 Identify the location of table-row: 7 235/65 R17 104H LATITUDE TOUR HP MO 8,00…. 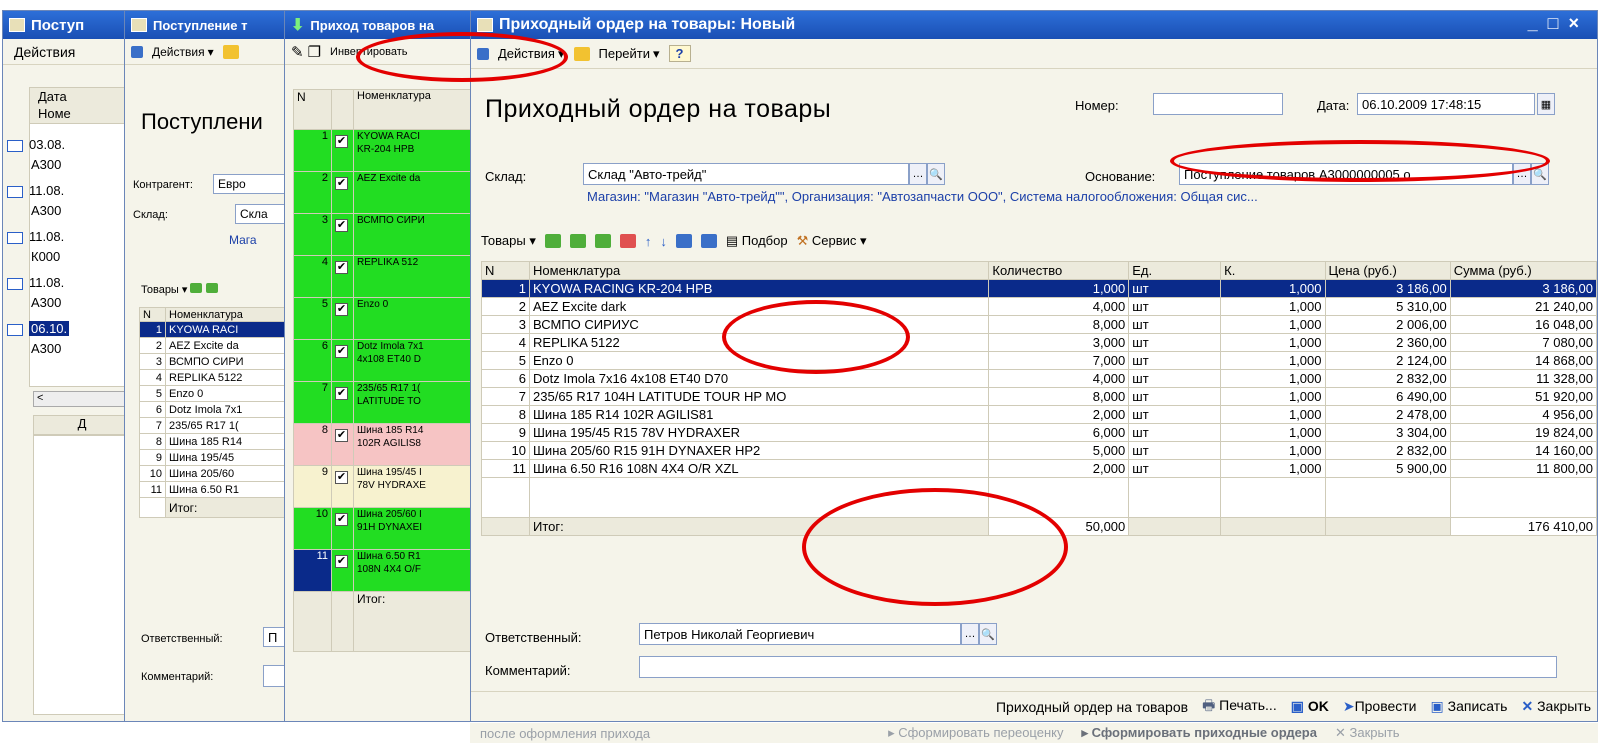
(1038, 396).